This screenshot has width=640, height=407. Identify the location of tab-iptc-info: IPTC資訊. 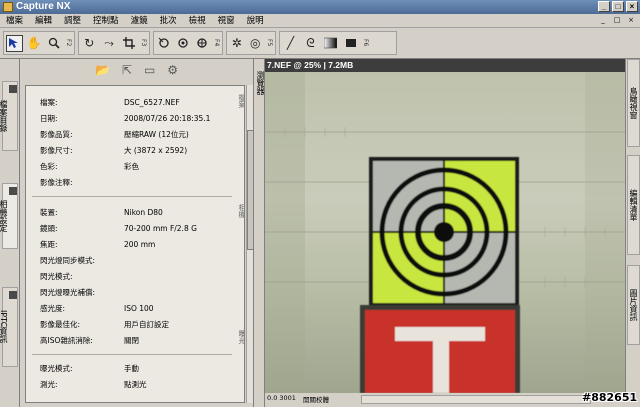
(9, 327).